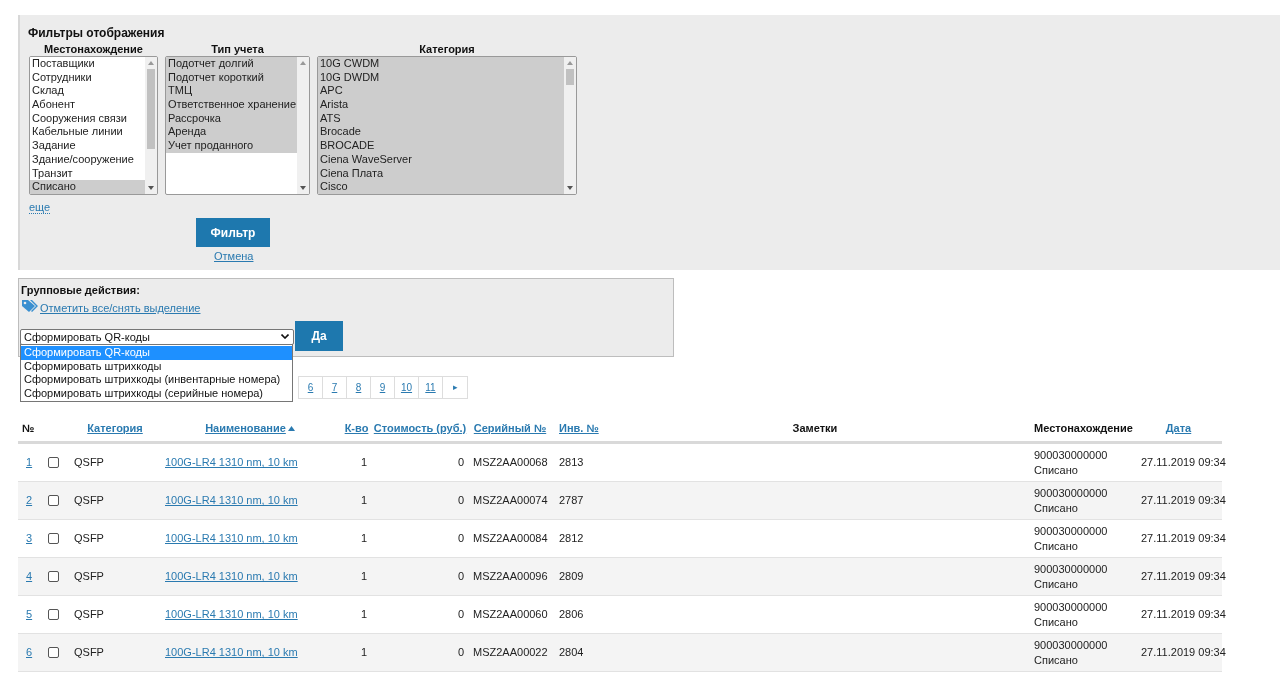  Describe the element at coordinates (40, 207) in the screenshot. I see `more-link: еще` at that location.